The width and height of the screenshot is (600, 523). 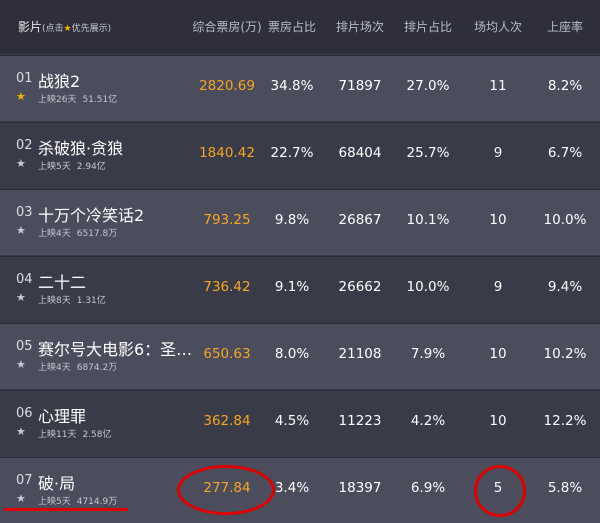 I want to click on total-box-office: 51.51亿, so click(x=100, y=100).